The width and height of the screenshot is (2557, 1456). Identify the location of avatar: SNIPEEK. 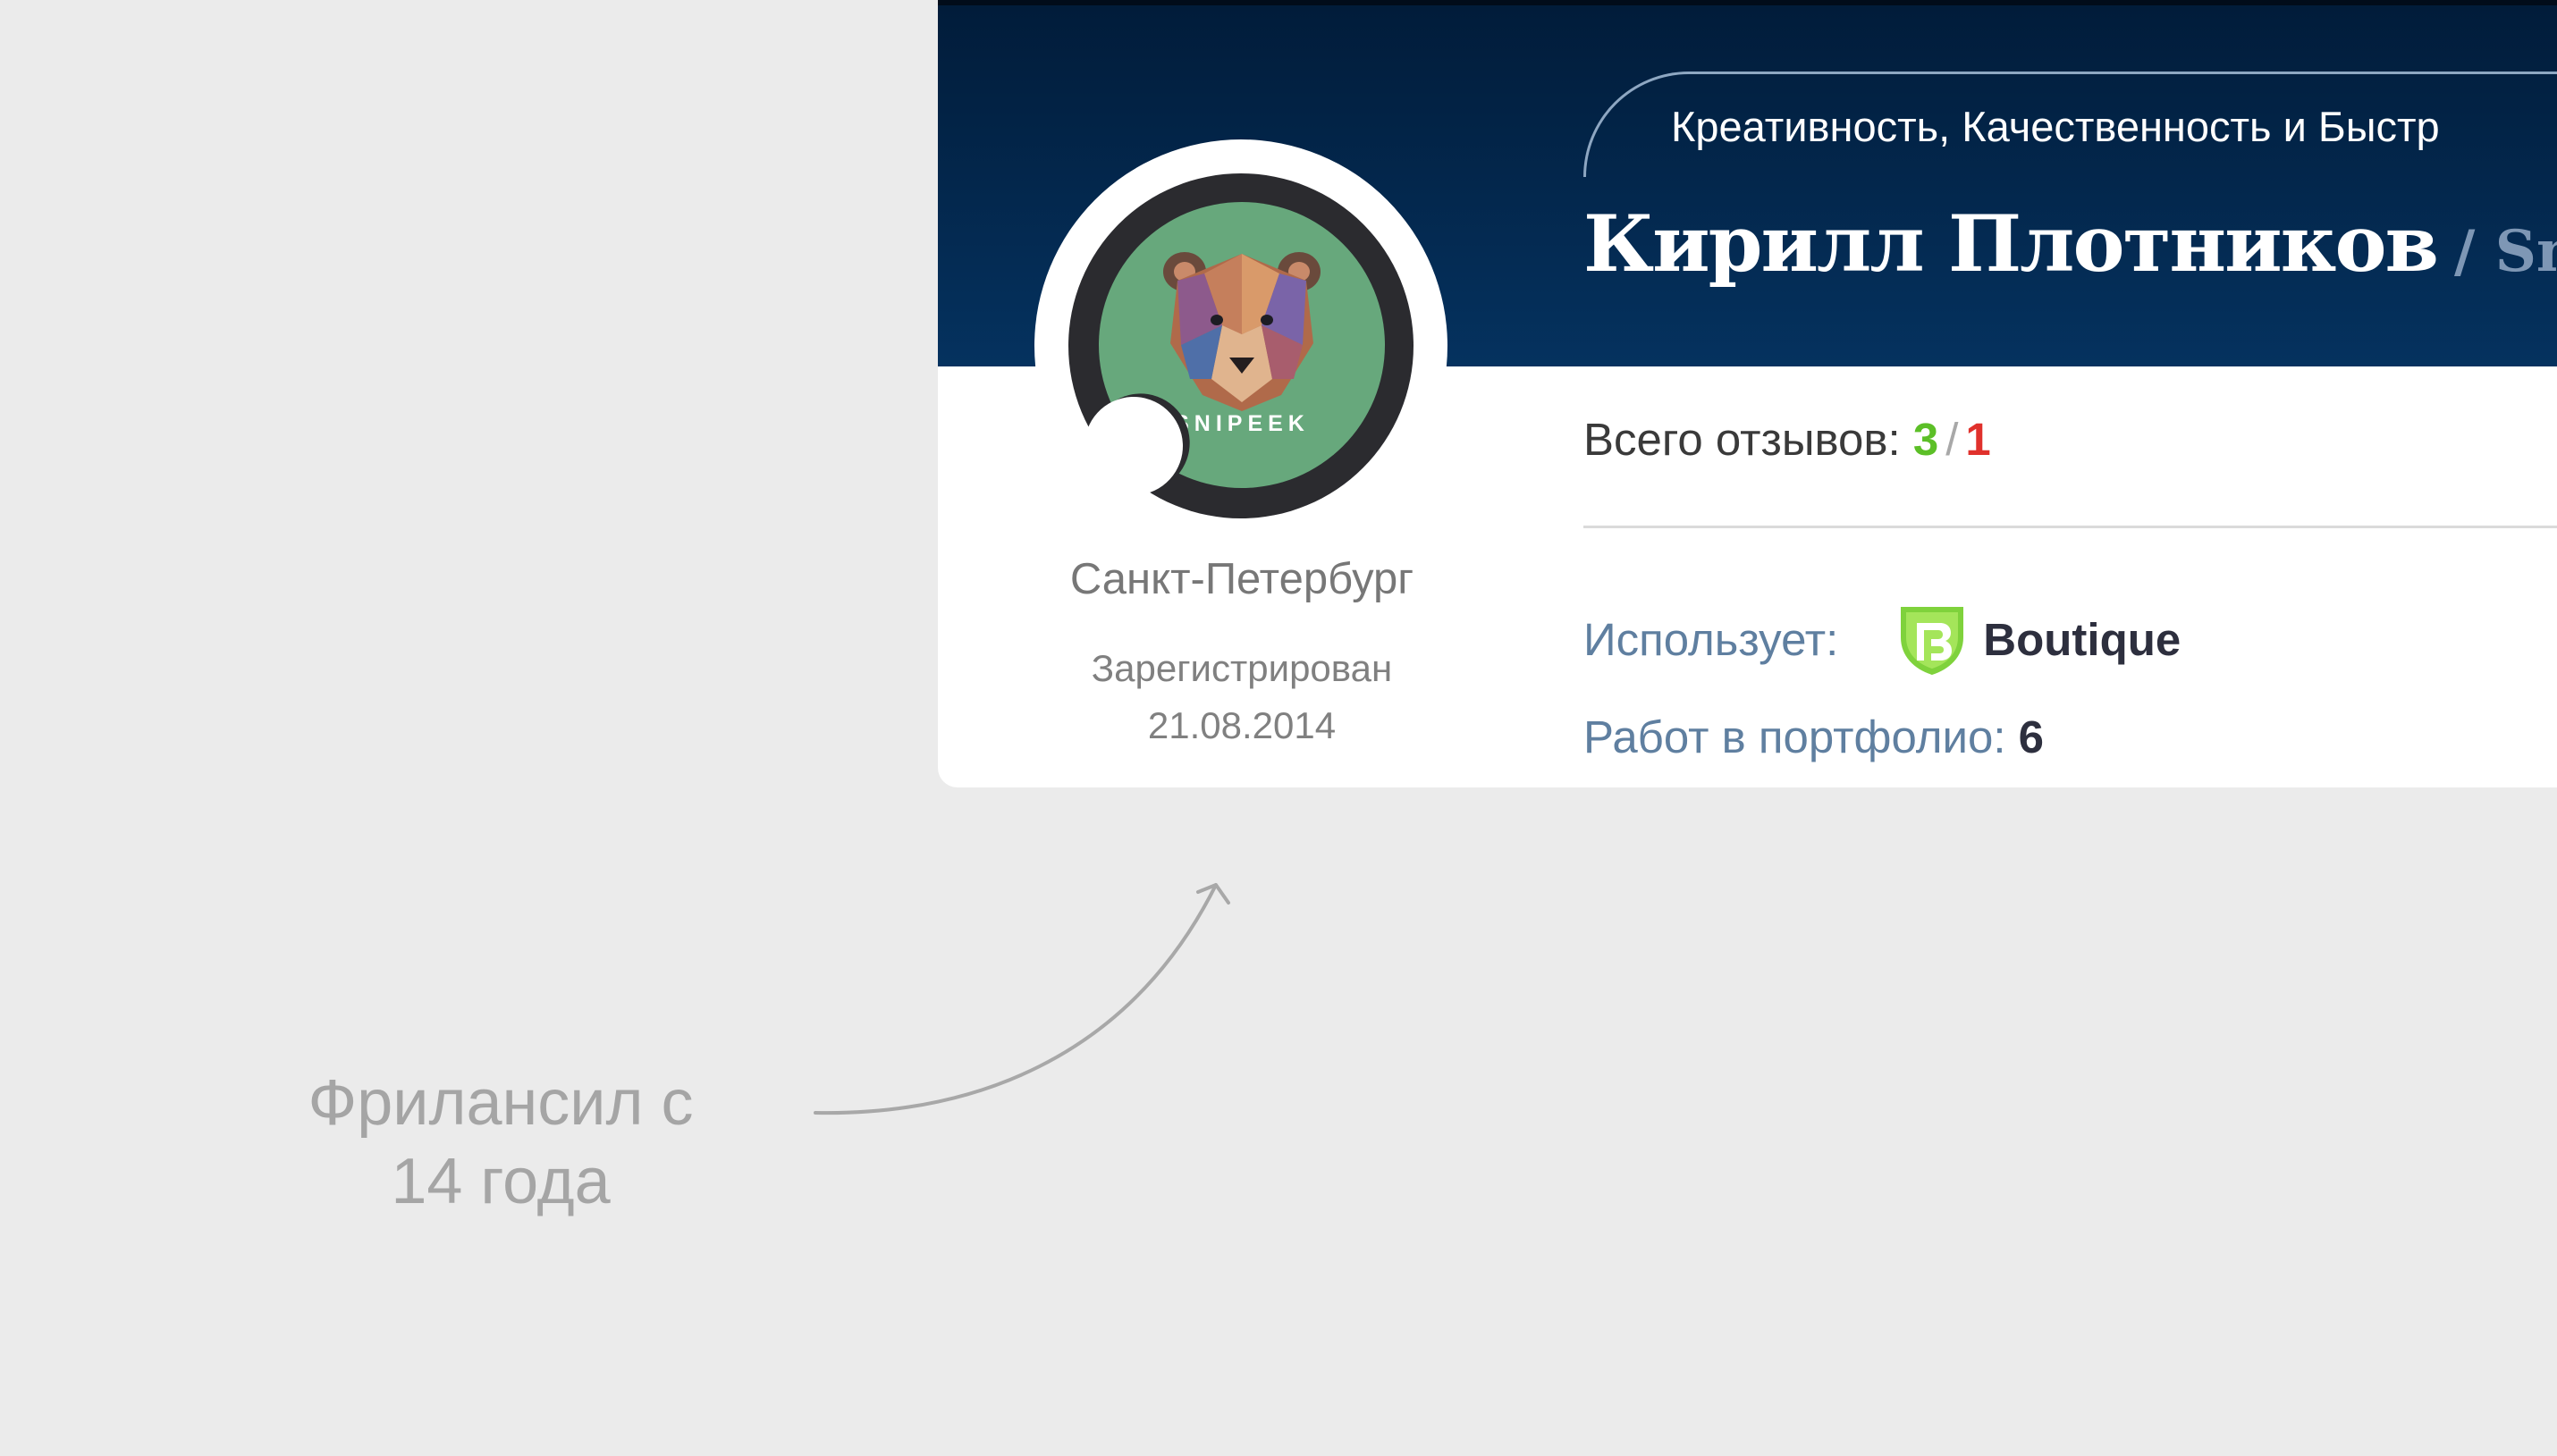
(1240, 345).